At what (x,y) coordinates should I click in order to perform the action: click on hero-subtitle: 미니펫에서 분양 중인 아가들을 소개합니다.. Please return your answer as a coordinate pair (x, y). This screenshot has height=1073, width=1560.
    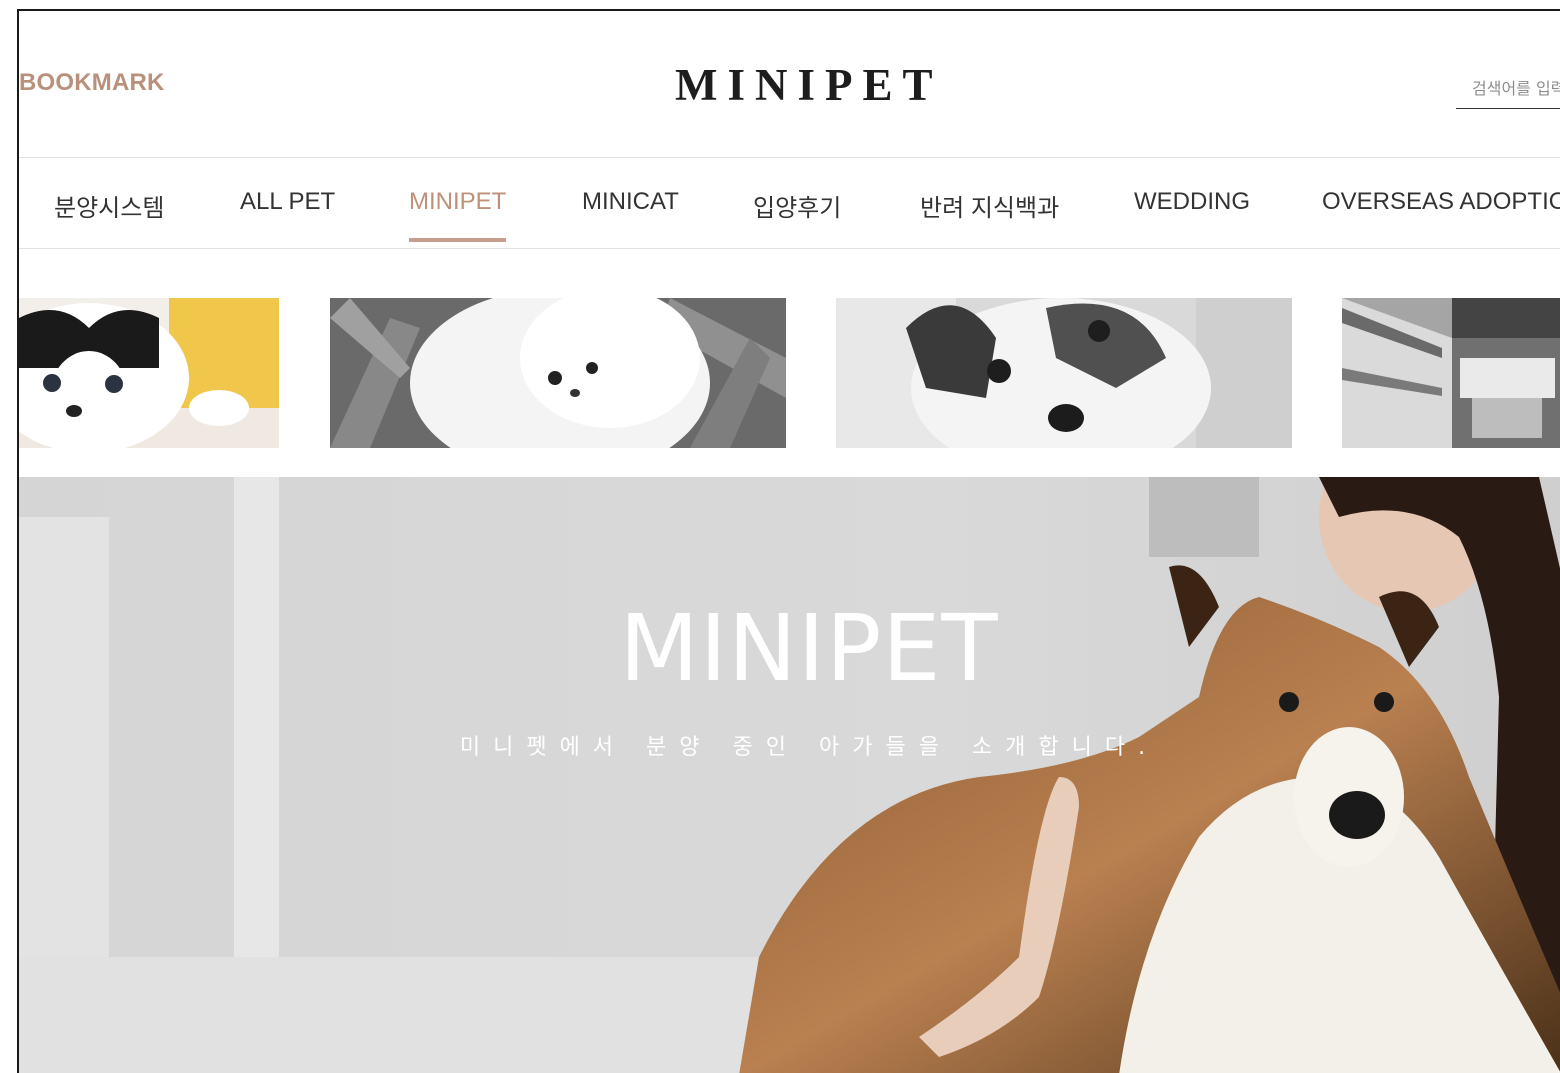
    Looking at the image, I should click on (809, 747).